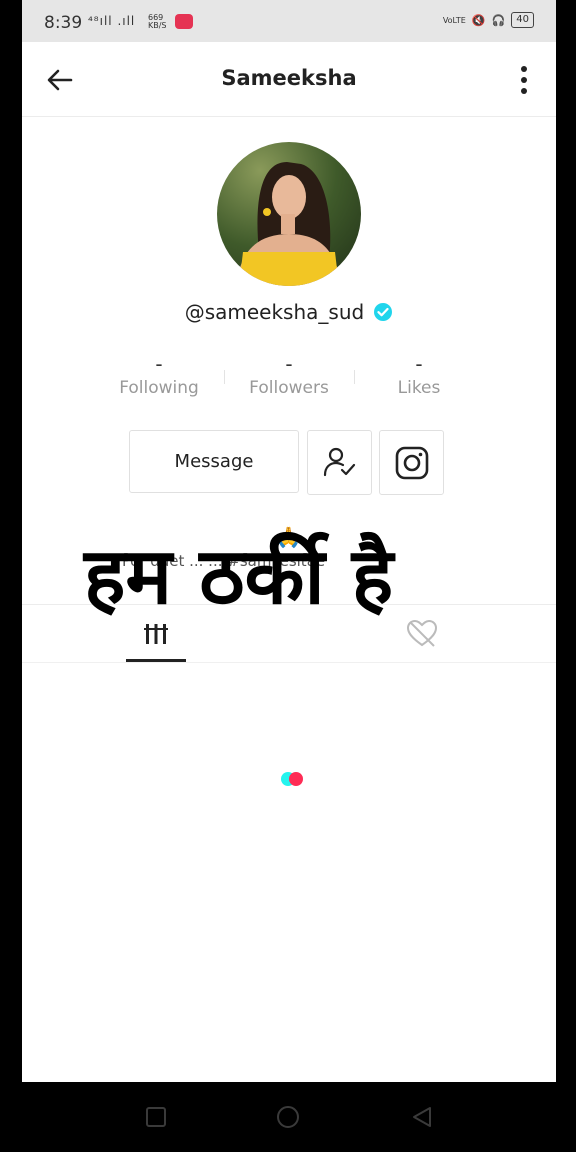 This screenshot has height=1152, width=576. I want to click on following-label: Following, so click(159, 388).